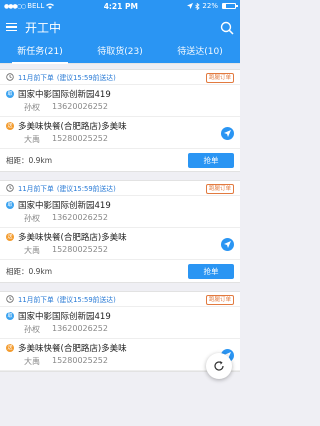  What do you see at coordinates (40, 53) in the screenshot?
I see `tab-new-tasks: 新任务(21)` at bounding box center [40, 53].